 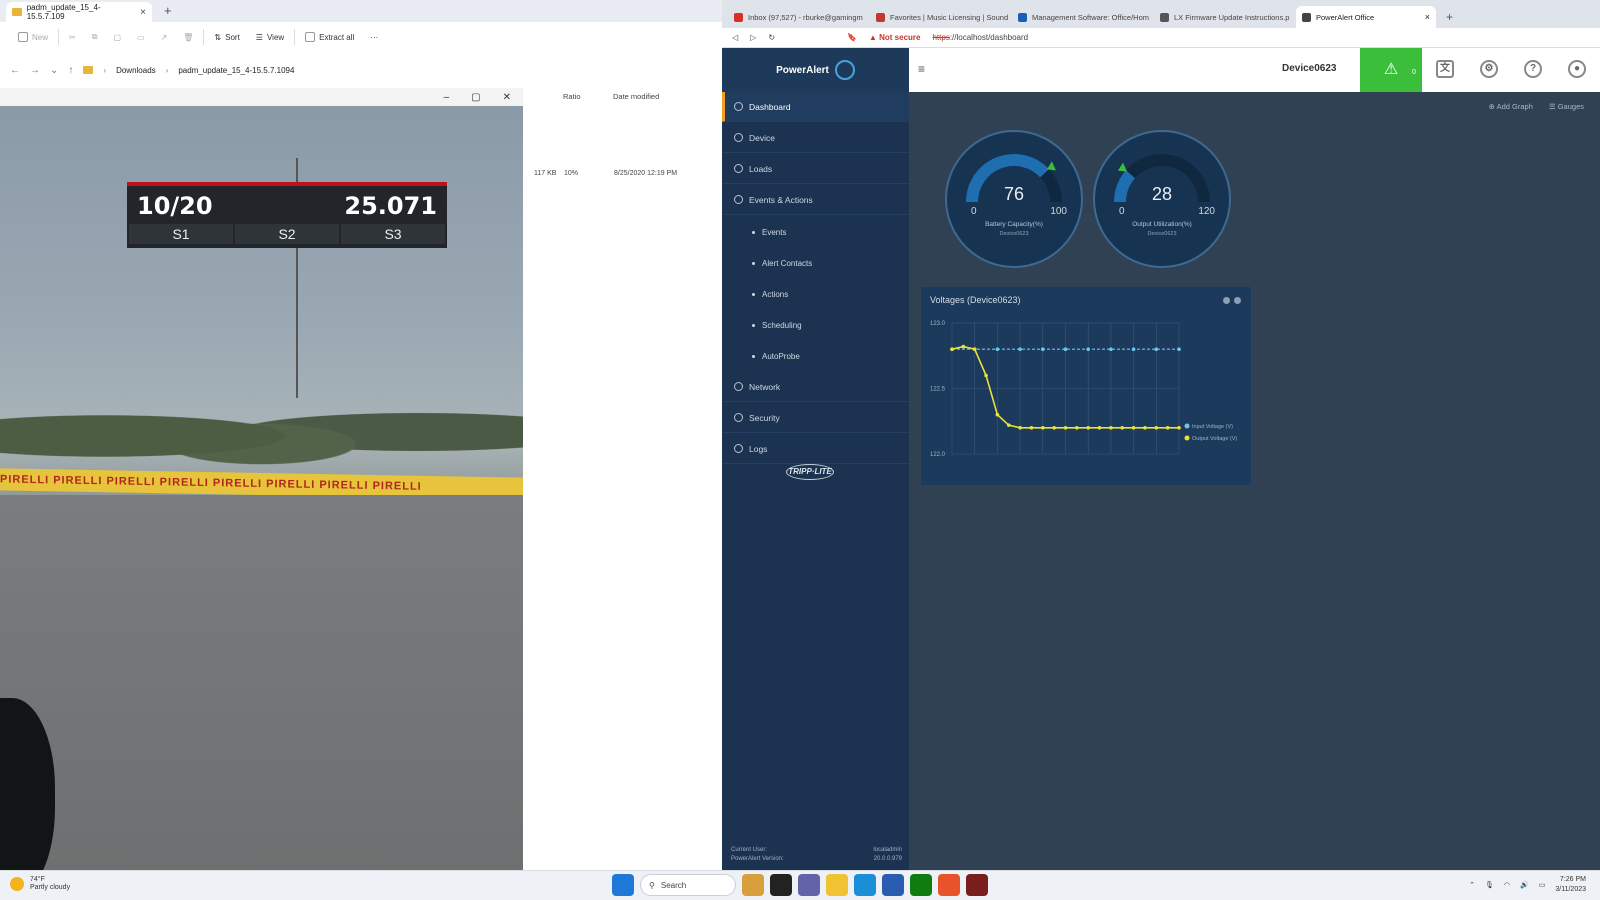 What do you see at coordinates (652, 885) in the screenshot?
I see `search-icon: ⚲` at bounding box center [652, 885].